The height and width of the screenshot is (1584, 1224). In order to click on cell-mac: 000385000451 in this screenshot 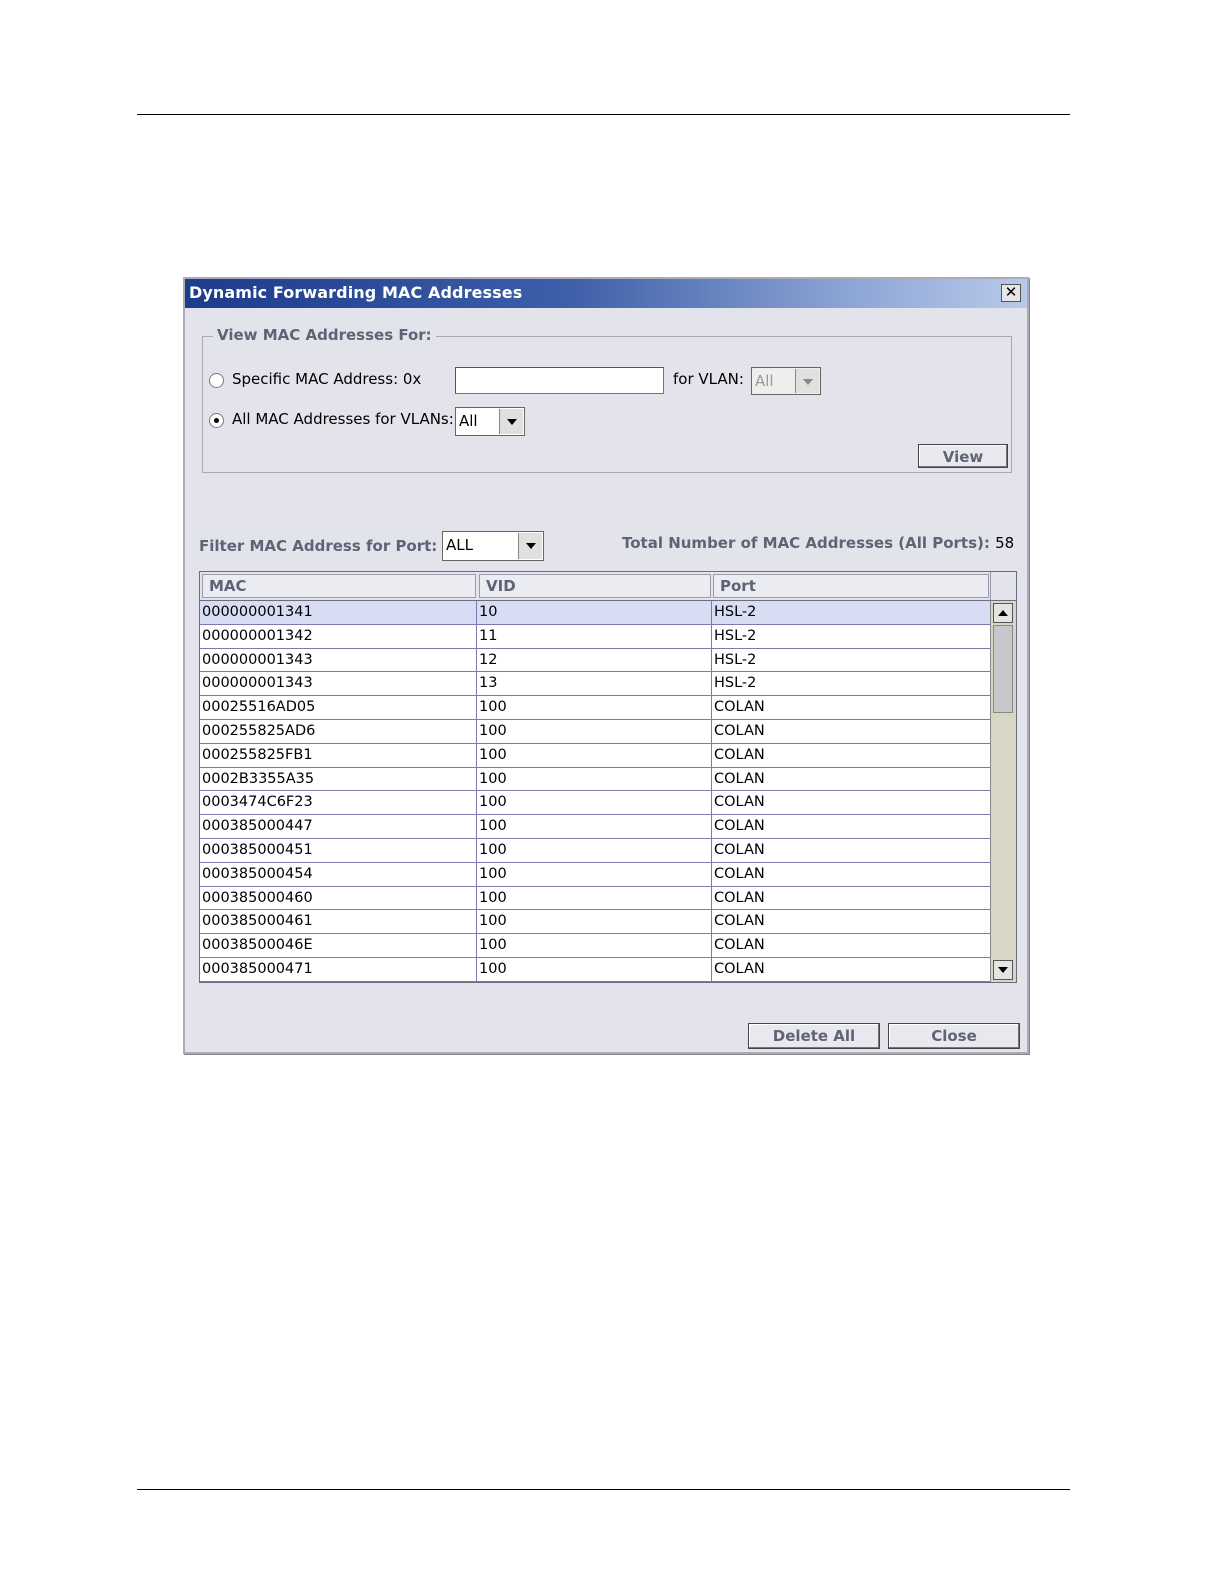, I will do `click(338, 850)`.